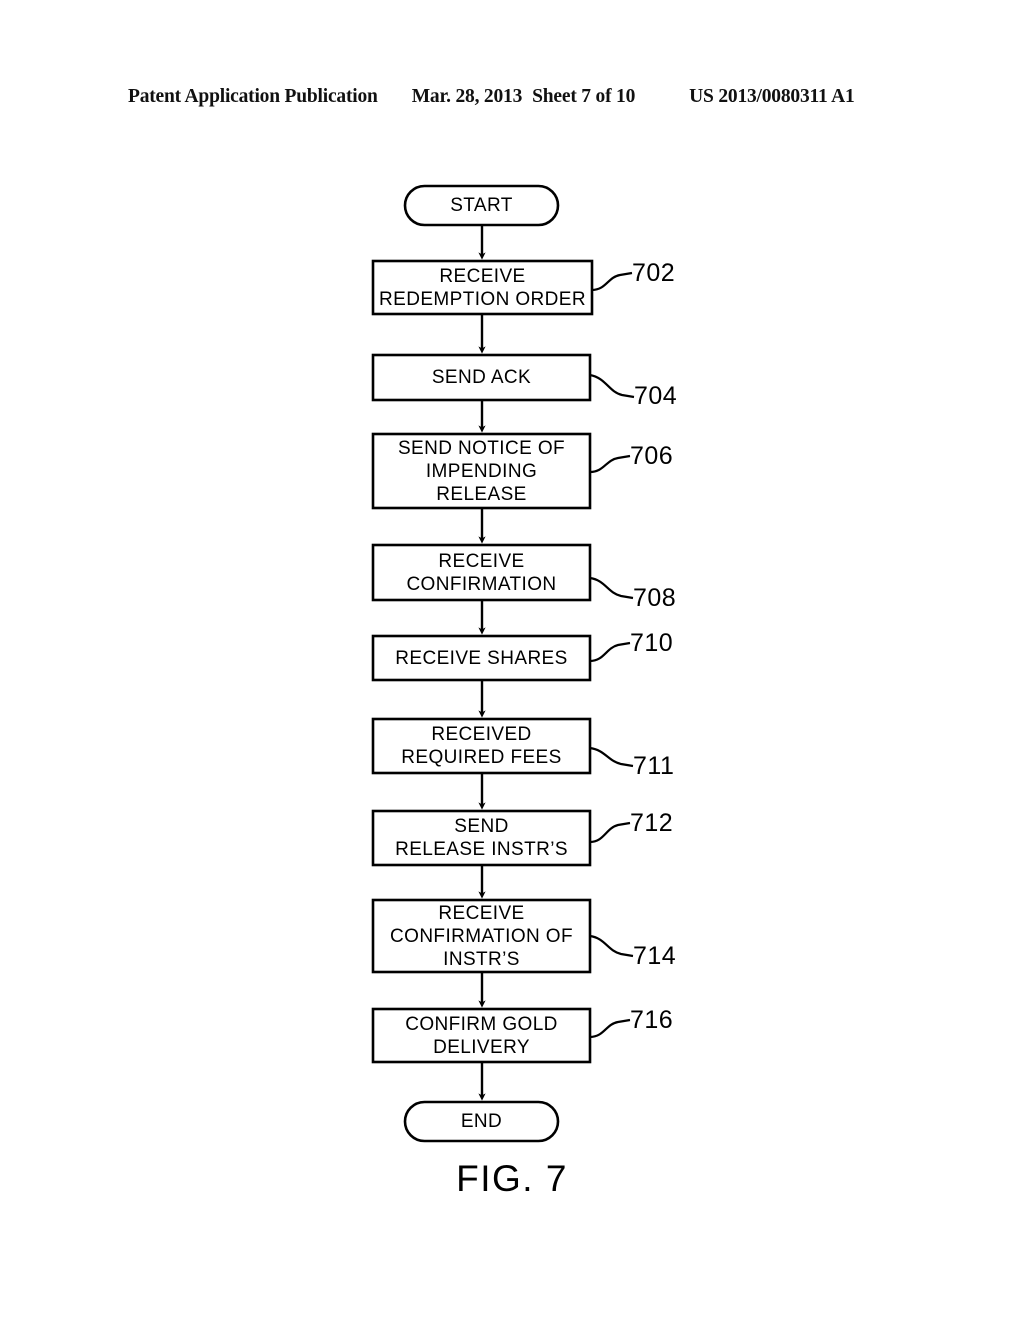 This screenshot has height=1320, width=1024. What do you see at coordinates (512, 1178) in the screenshot?
I see `figure-caption: FIG. 7` at bounding box center [512, 1178].